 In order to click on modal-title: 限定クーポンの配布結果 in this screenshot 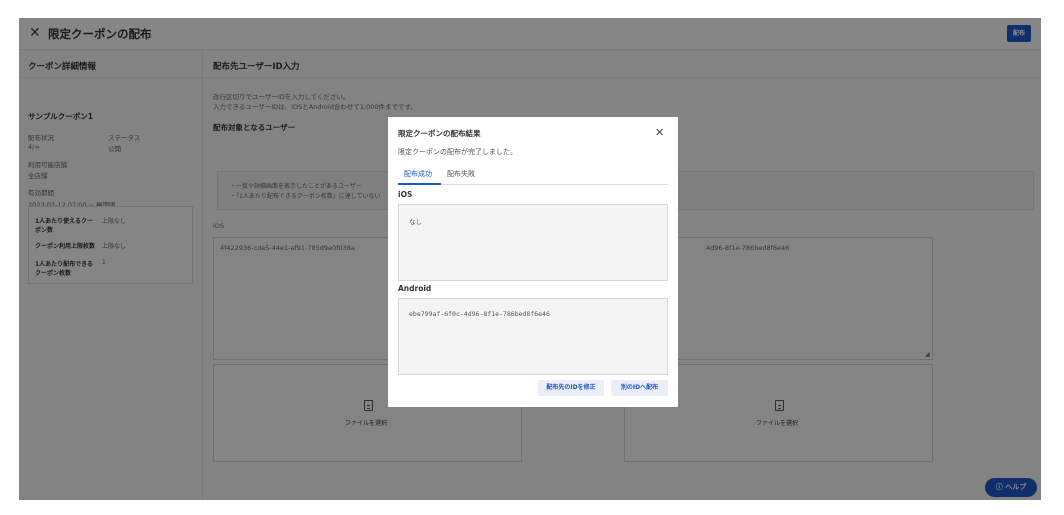, I will do `click(439, 133)`.